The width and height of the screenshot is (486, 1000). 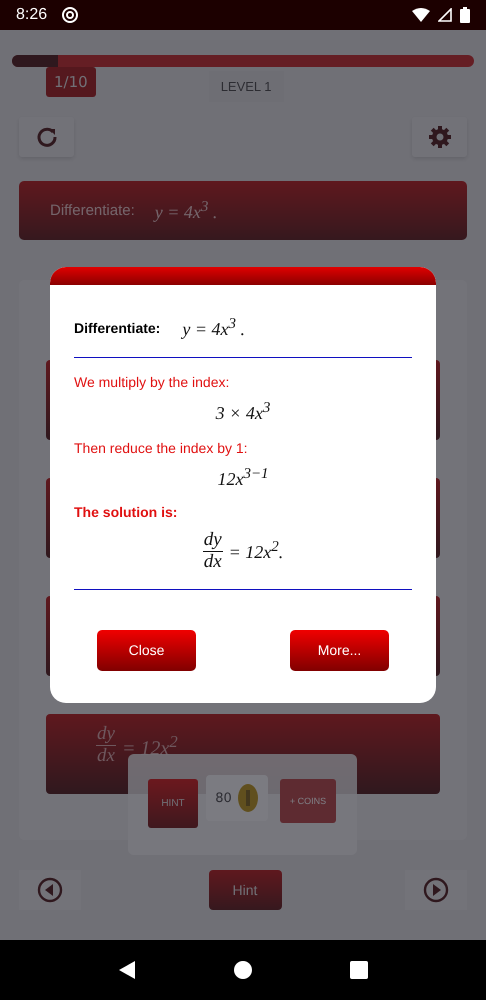 I want to click on buy-coins-button: + COINS, so click(x=308, y=801).